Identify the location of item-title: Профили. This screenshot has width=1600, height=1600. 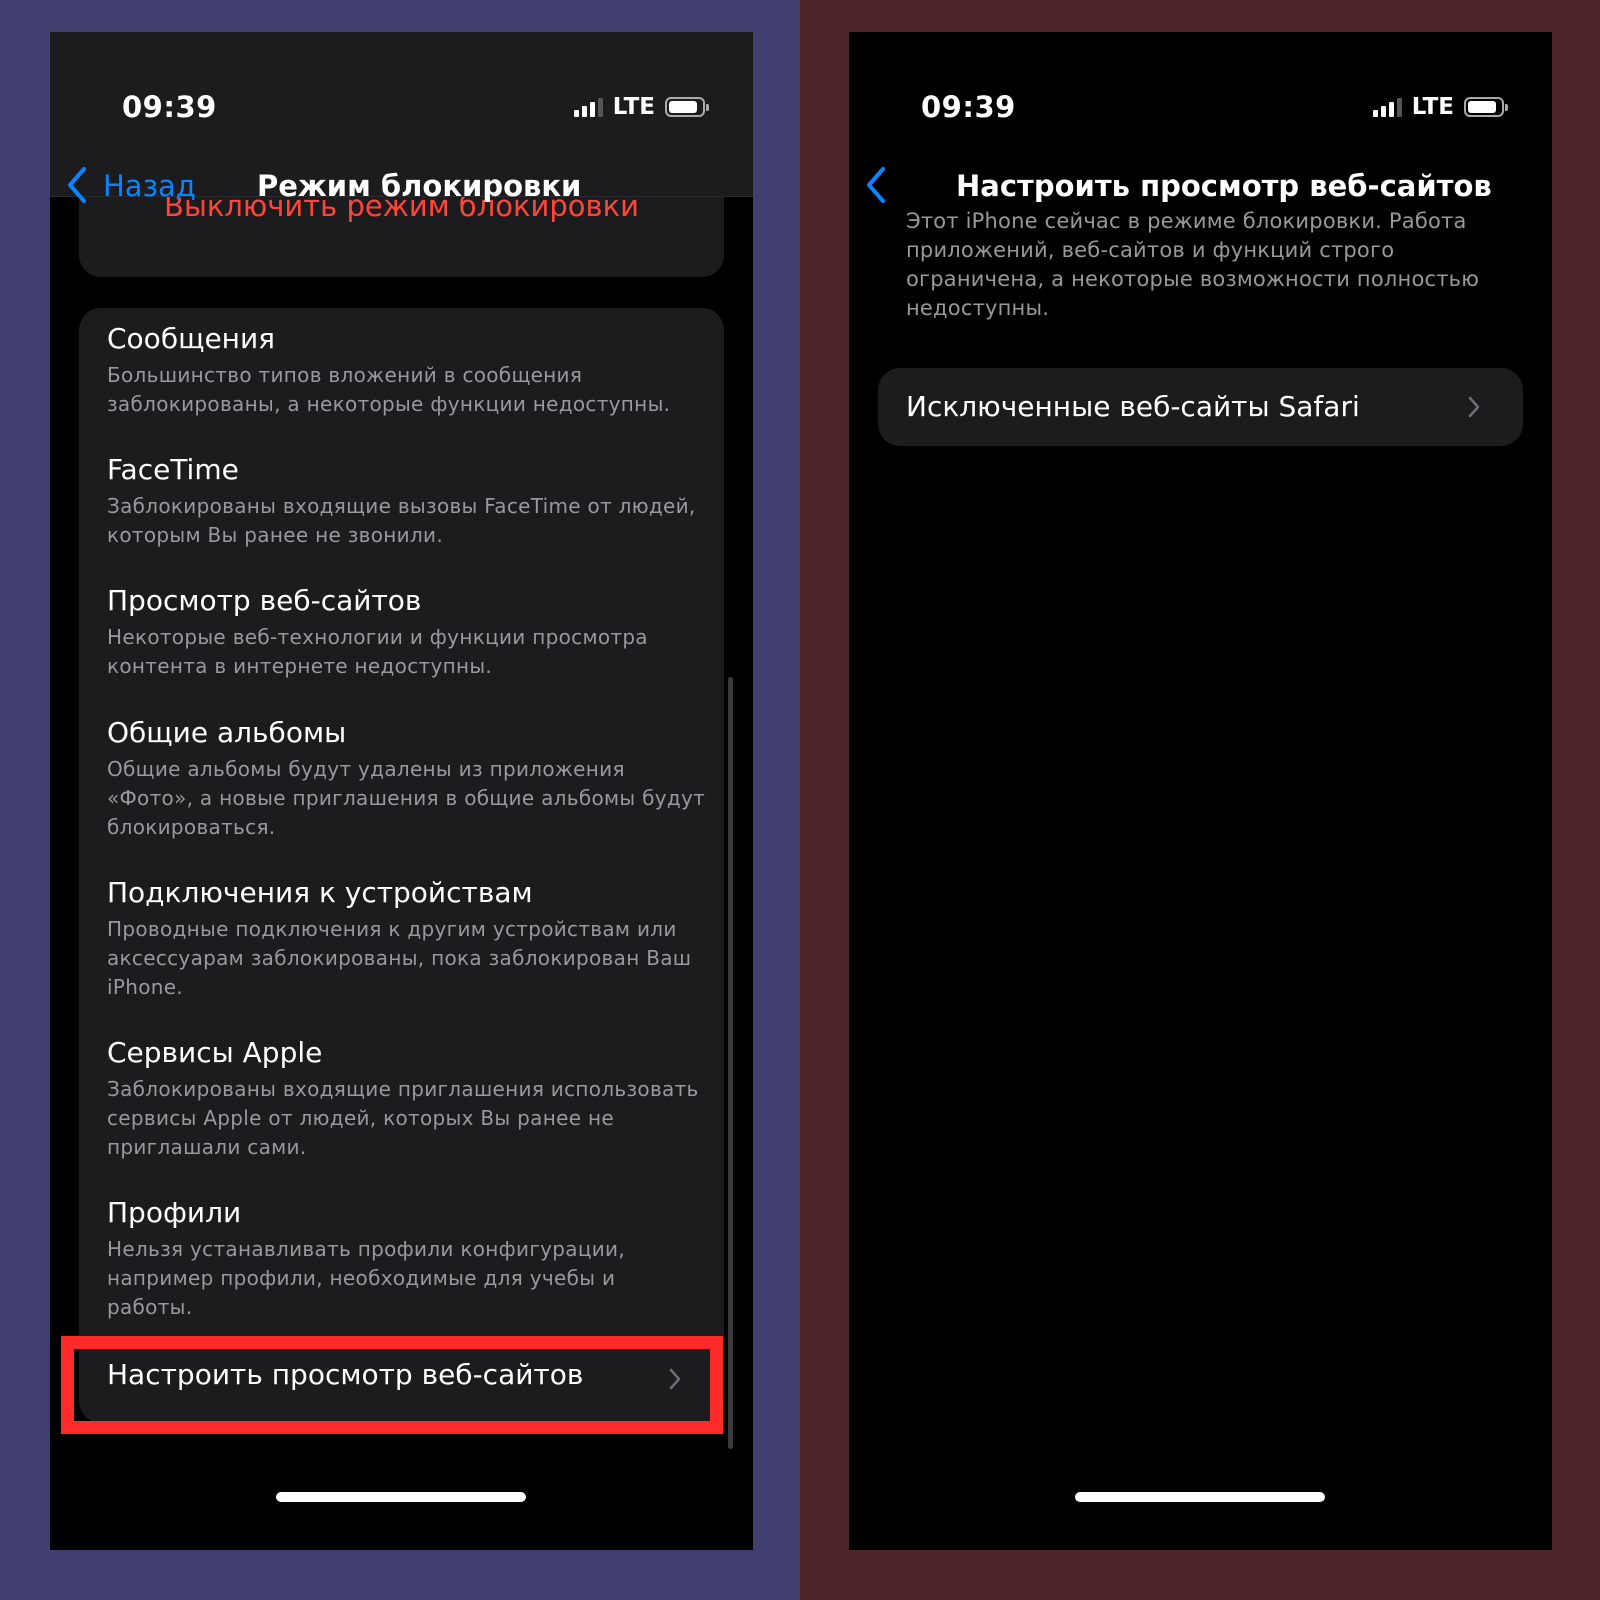
(174, 1212).